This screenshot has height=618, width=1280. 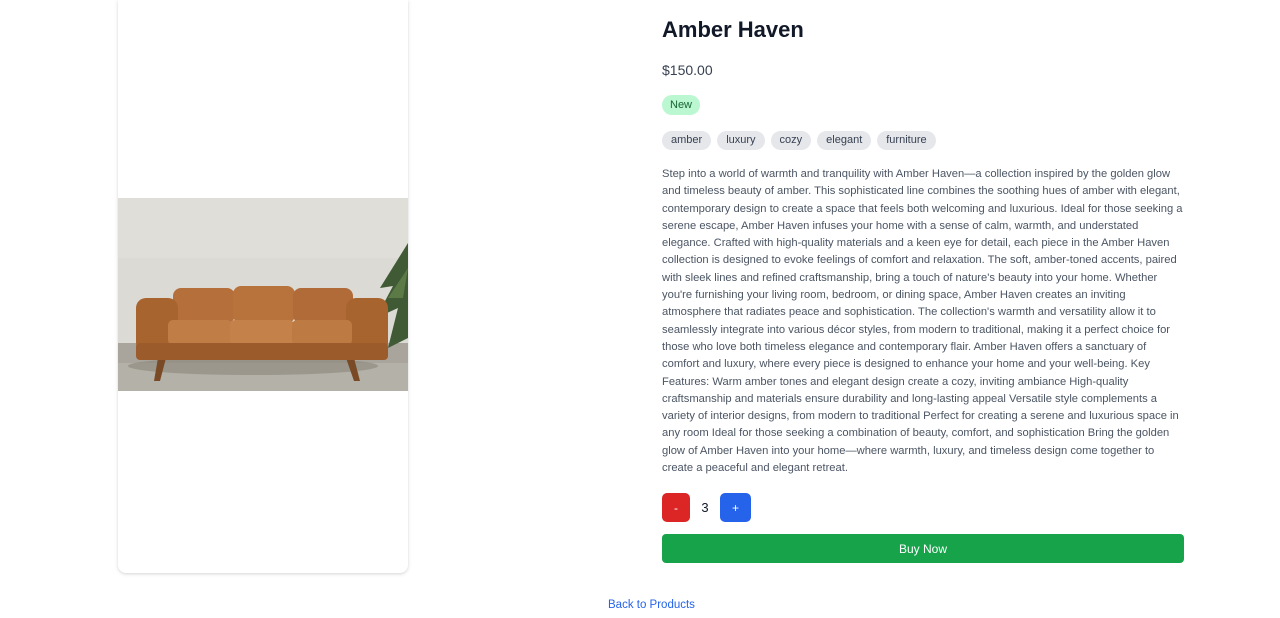 I want to click on buy-now-button: Buy Now, so click(x=923, y=549).